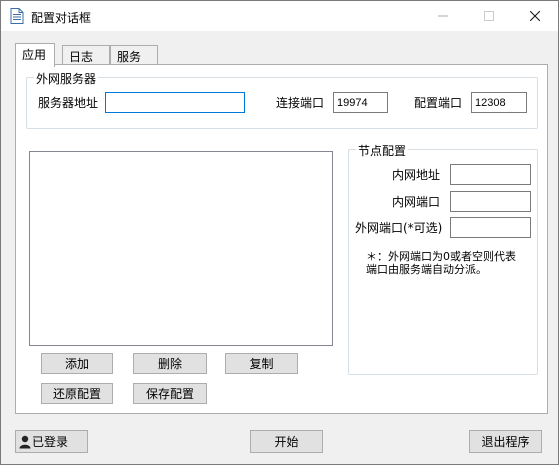 Image resolution: width=559 pixels, height=465 pixels. What do you see at coordinates (490, 174) in the screenshot?
I see `inner-address-input` at bounding box center [490, 174].